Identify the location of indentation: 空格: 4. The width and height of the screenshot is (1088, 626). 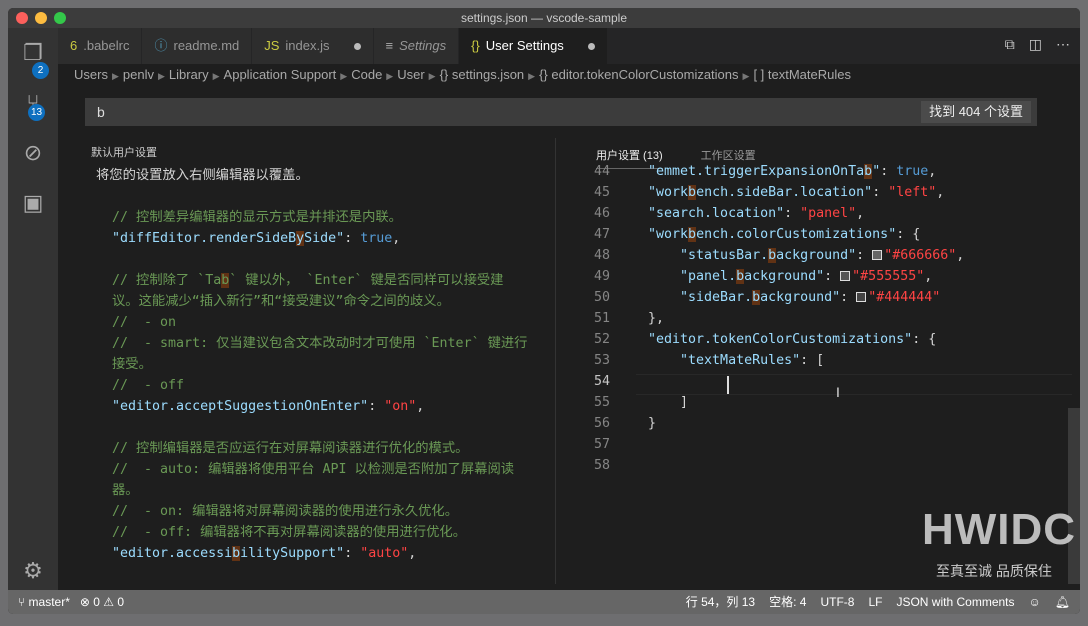
(787, 602).